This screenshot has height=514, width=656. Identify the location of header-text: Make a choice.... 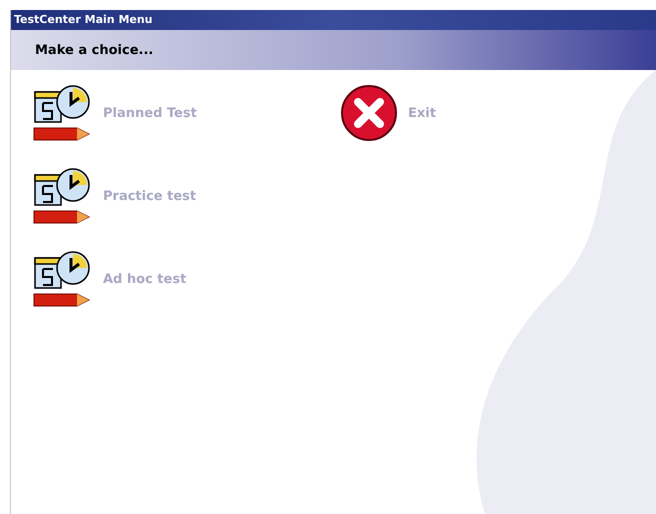
(94, 50).